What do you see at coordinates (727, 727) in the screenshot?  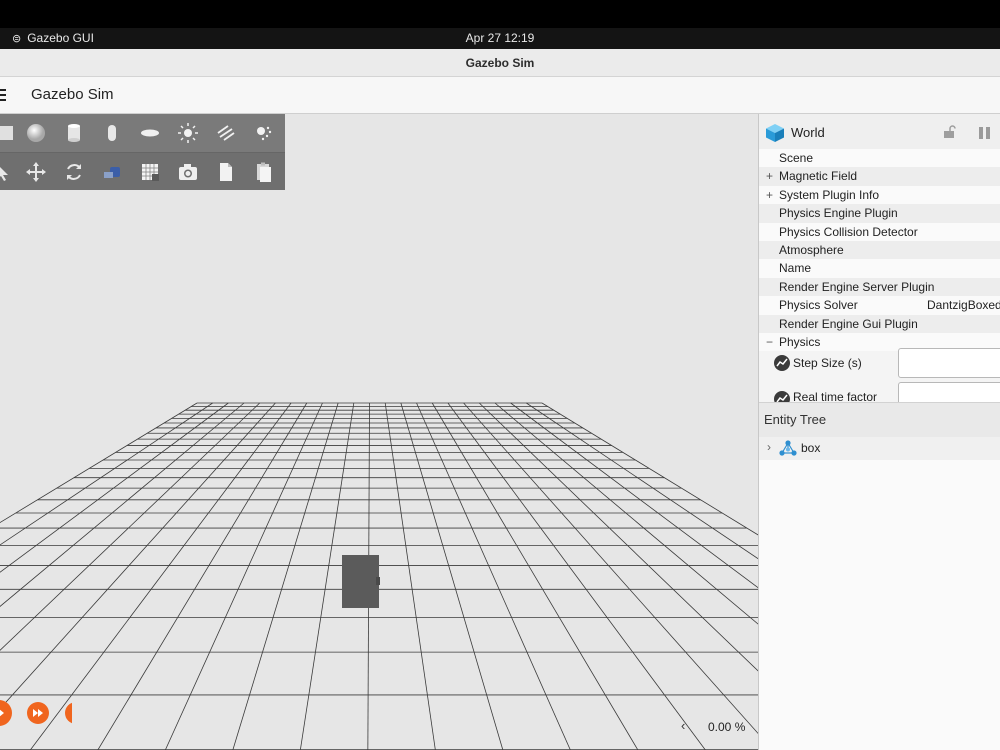 I see `real-time-factor-readout: 0.00 %` at bounding box center [727, 727].